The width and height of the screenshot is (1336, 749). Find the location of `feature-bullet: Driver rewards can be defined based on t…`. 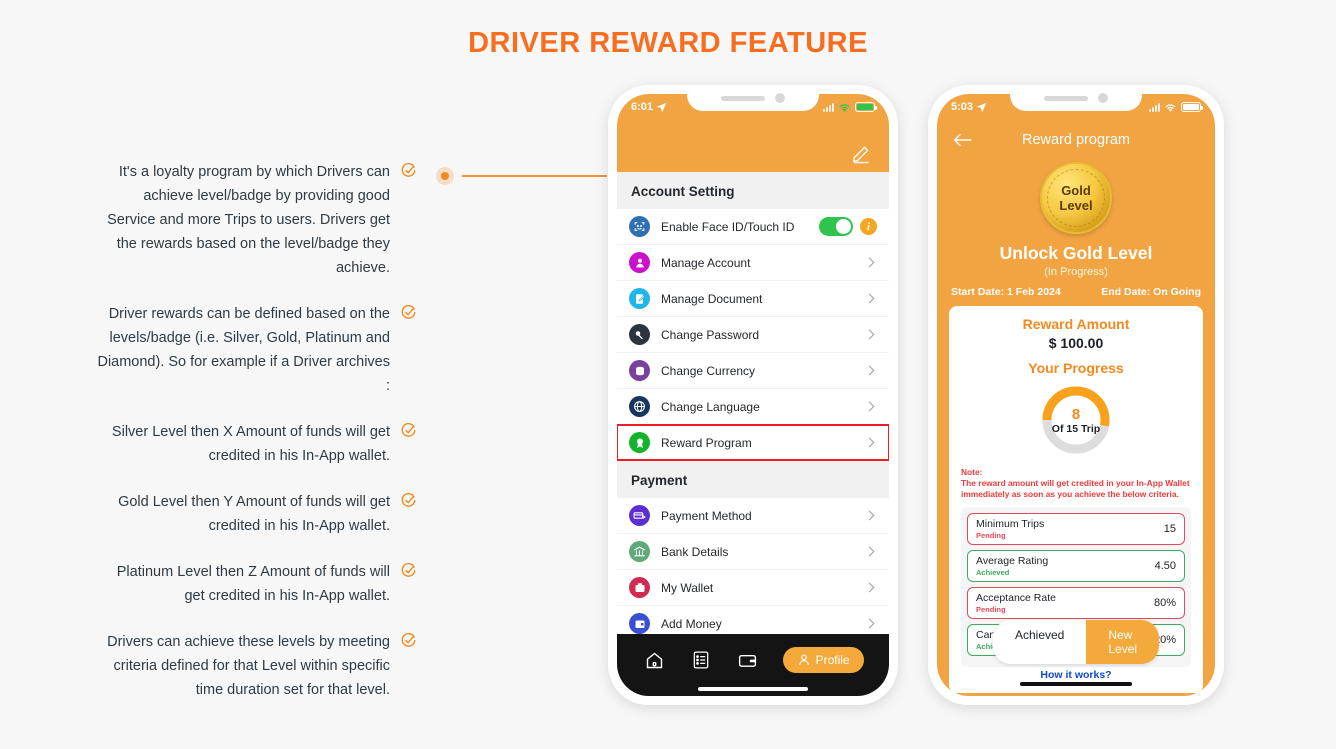

feature-bullet: Driver rewards can be defined based on t… is located at coordinates (256, 350).